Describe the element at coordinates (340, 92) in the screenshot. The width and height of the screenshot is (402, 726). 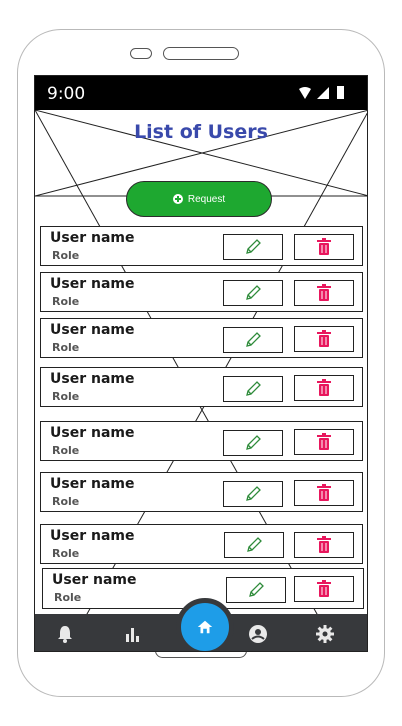
I see `battery-icon` at that location.